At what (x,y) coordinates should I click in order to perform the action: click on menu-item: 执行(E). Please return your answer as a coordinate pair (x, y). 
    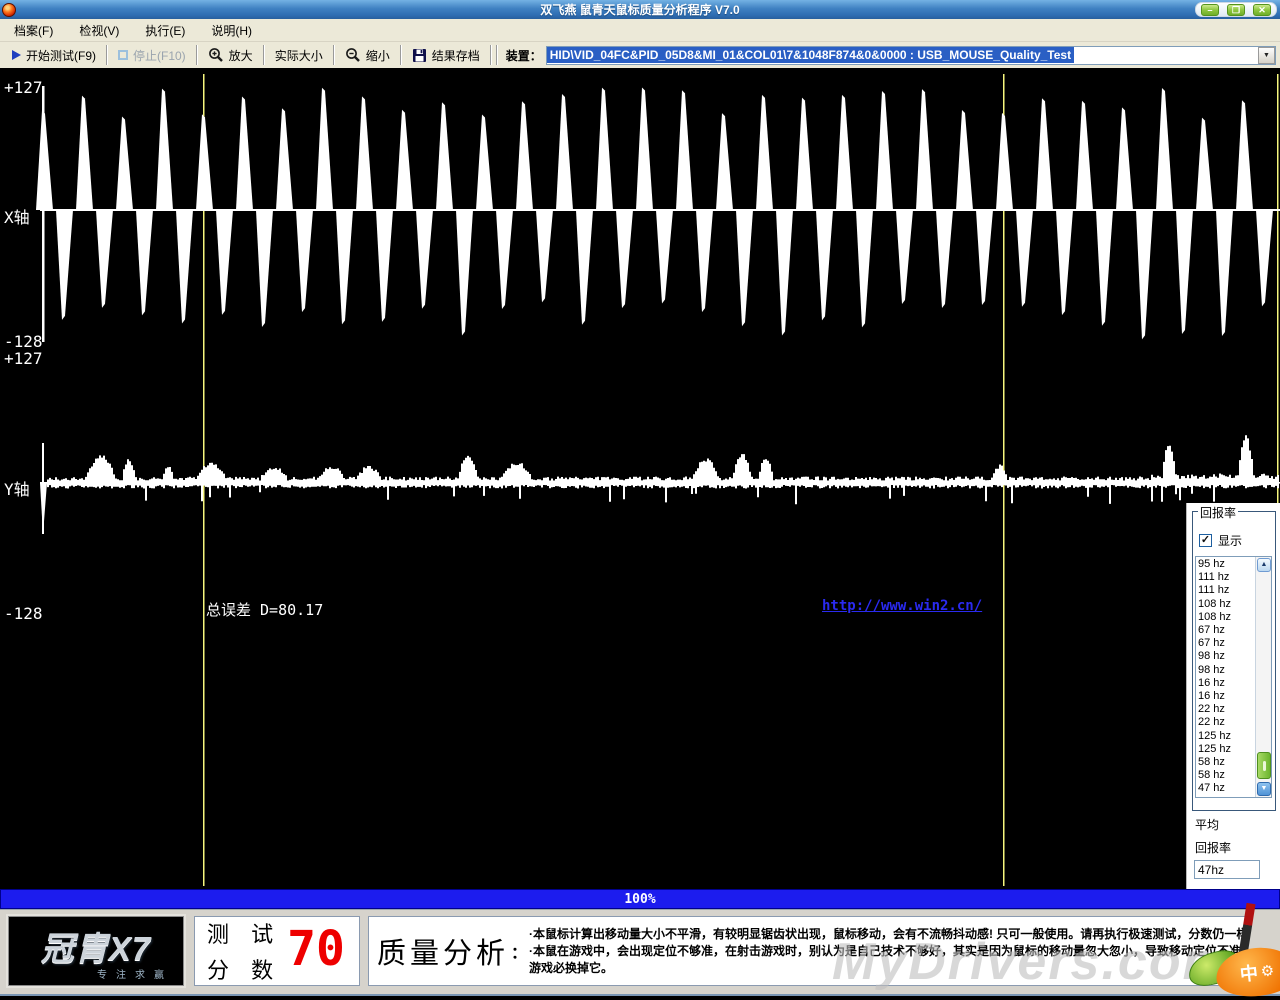
    Looking at the image, I should click on (165, 30).